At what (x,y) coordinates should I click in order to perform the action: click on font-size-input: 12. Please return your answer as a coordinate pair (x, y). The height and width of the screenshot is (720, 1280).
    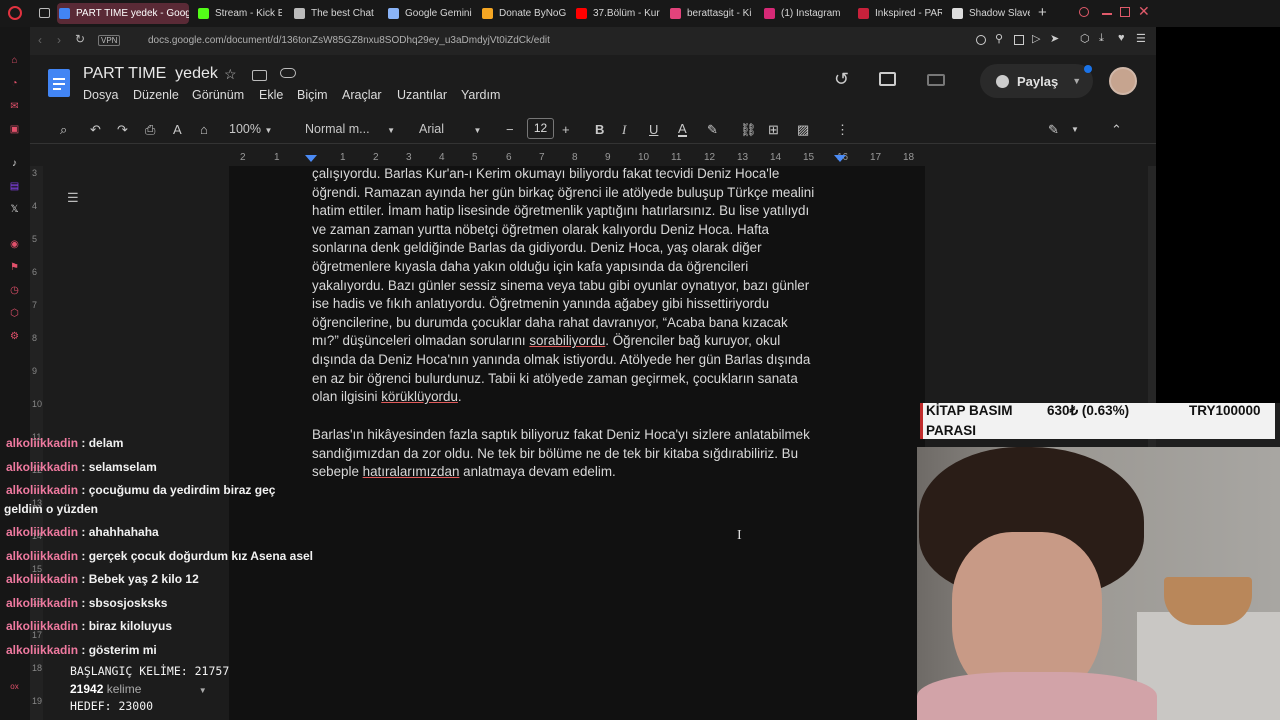
    Looking at the image, I should click on (540, 128).